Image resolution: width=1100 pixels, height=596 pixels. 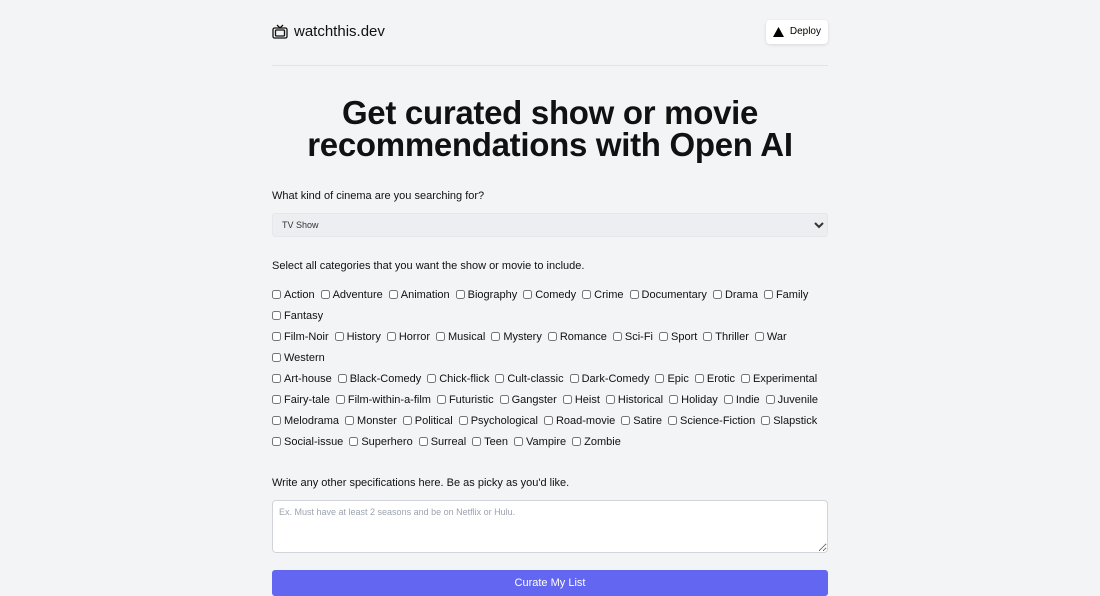 I want to click on category-indie: Indie, so click(x=741, y=399).